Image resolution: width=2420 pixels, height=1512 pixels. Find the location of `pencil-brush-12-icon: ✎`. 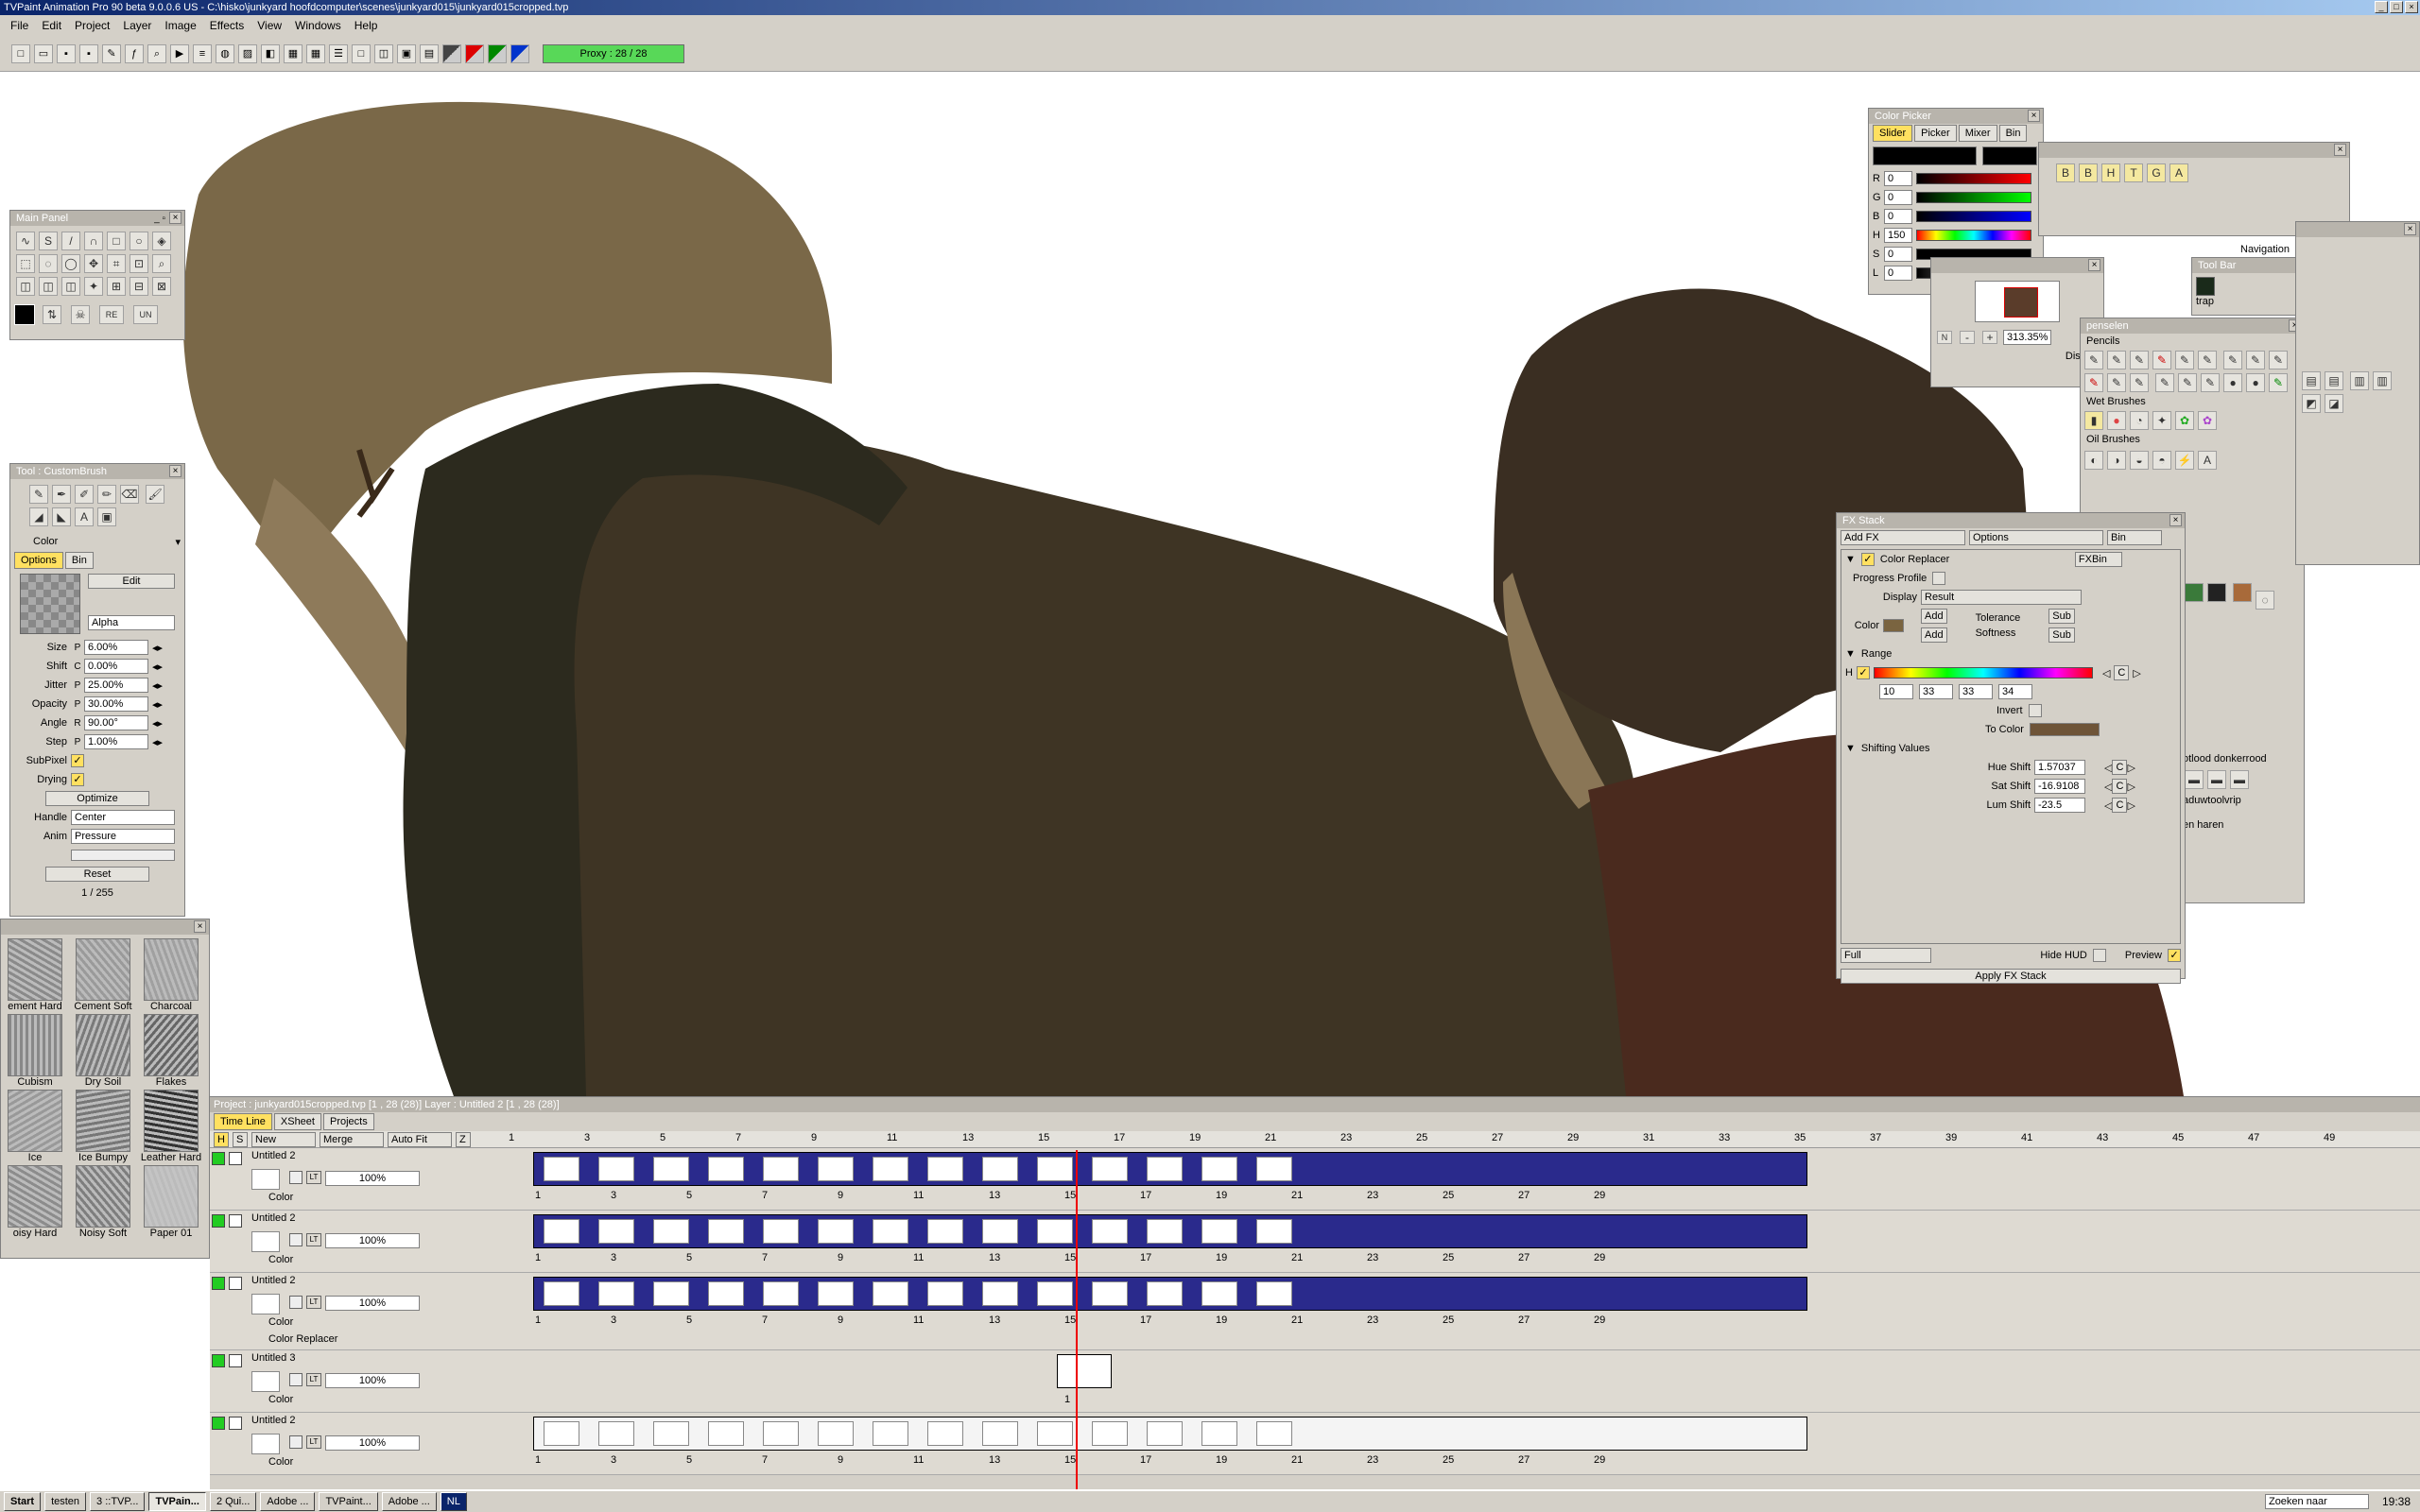

pencil-brush-12-icon: ✎ is located at coordinates (2139, 382).